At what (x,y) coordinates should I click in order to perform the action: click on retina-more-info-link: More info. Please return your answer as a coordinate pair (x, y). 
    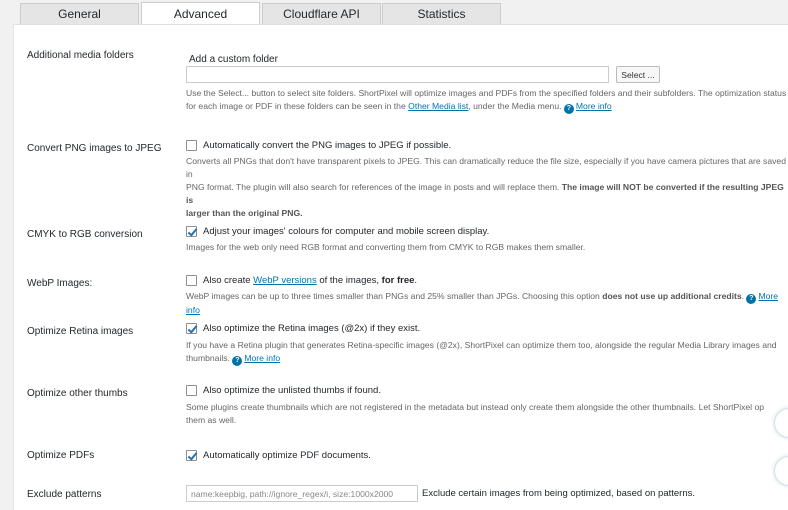
    Looking at the image, I should click on (262, 358).